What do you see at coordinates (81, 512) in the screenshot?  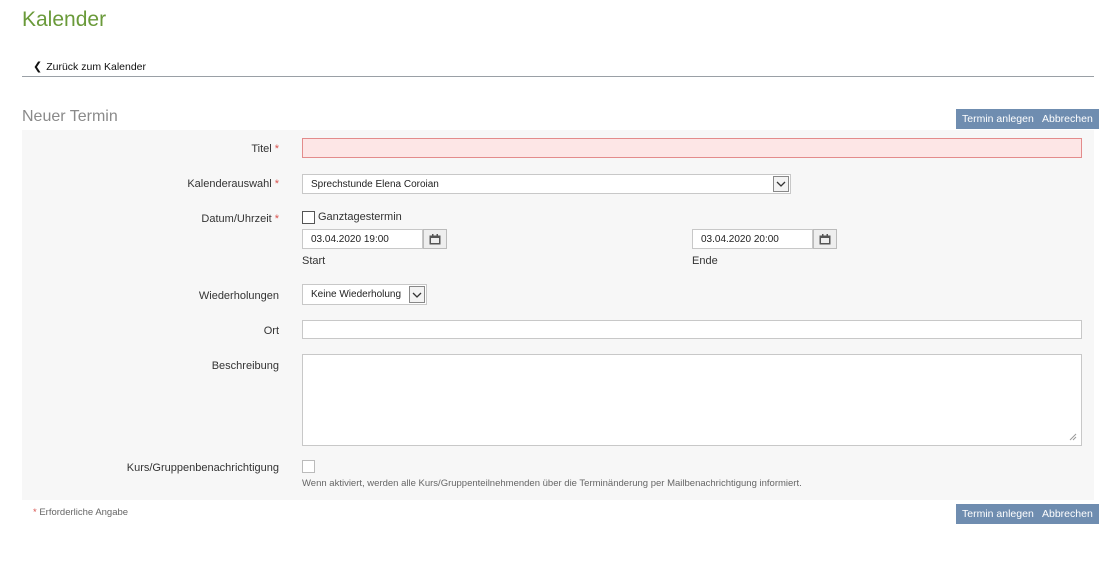 I see `required-note: * Erforderliche Angabe` at bounding box center [81, 512].